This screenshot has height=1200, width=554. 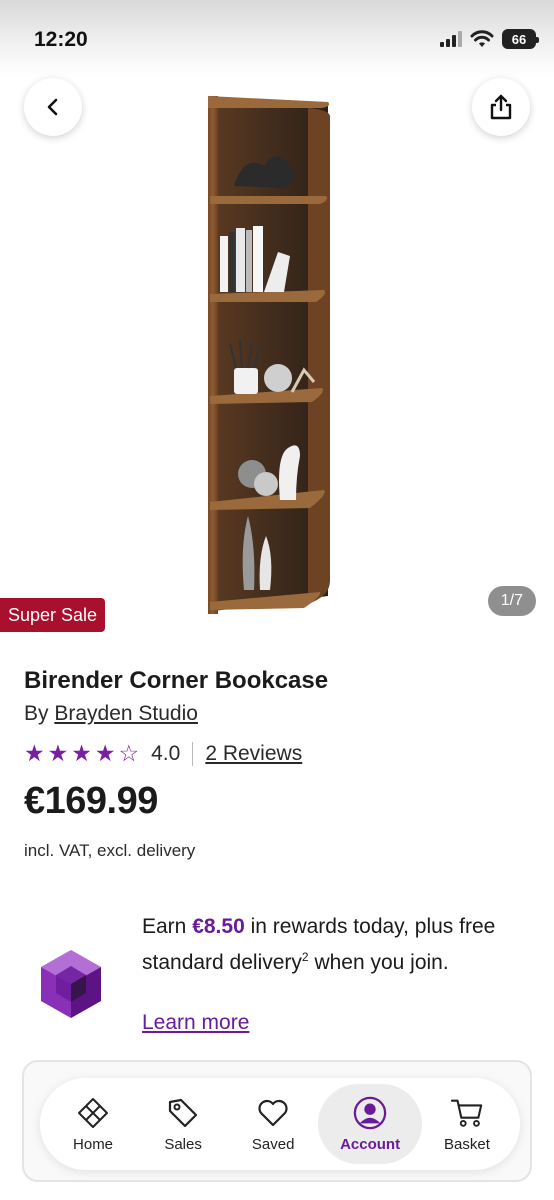 What do you see at coordinates (167, 926) in the screenshot?
I see `rewards-text-start: Earn` at bounding box center [167, 926].